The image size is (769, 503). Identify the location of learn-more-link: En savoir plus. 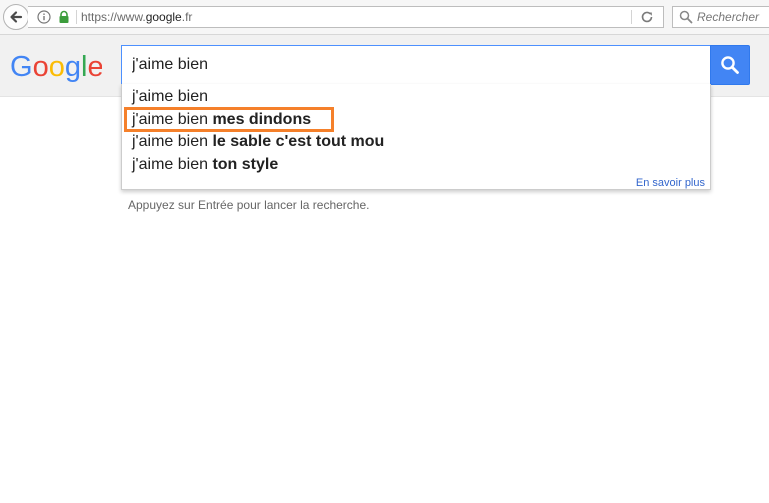
(670, 183).